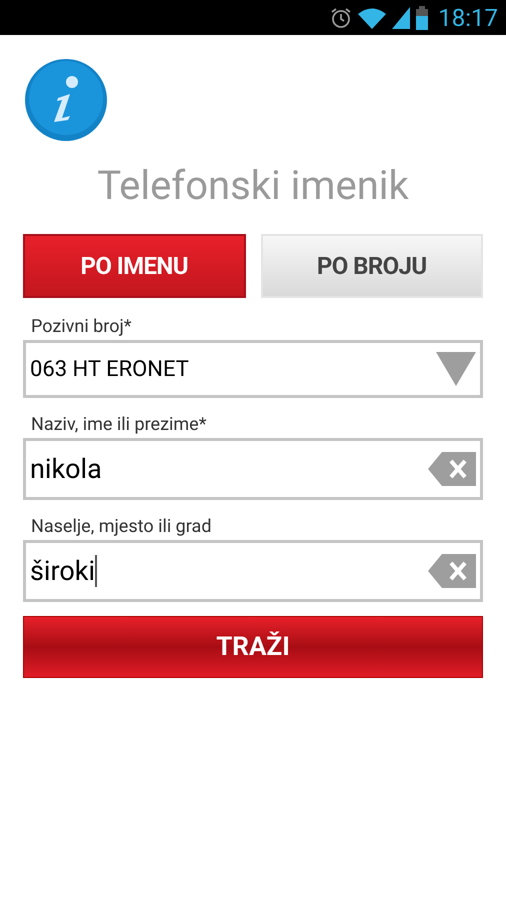  I want to click on field-label: Naselje, mjesto ili grad, so click(121, 527).